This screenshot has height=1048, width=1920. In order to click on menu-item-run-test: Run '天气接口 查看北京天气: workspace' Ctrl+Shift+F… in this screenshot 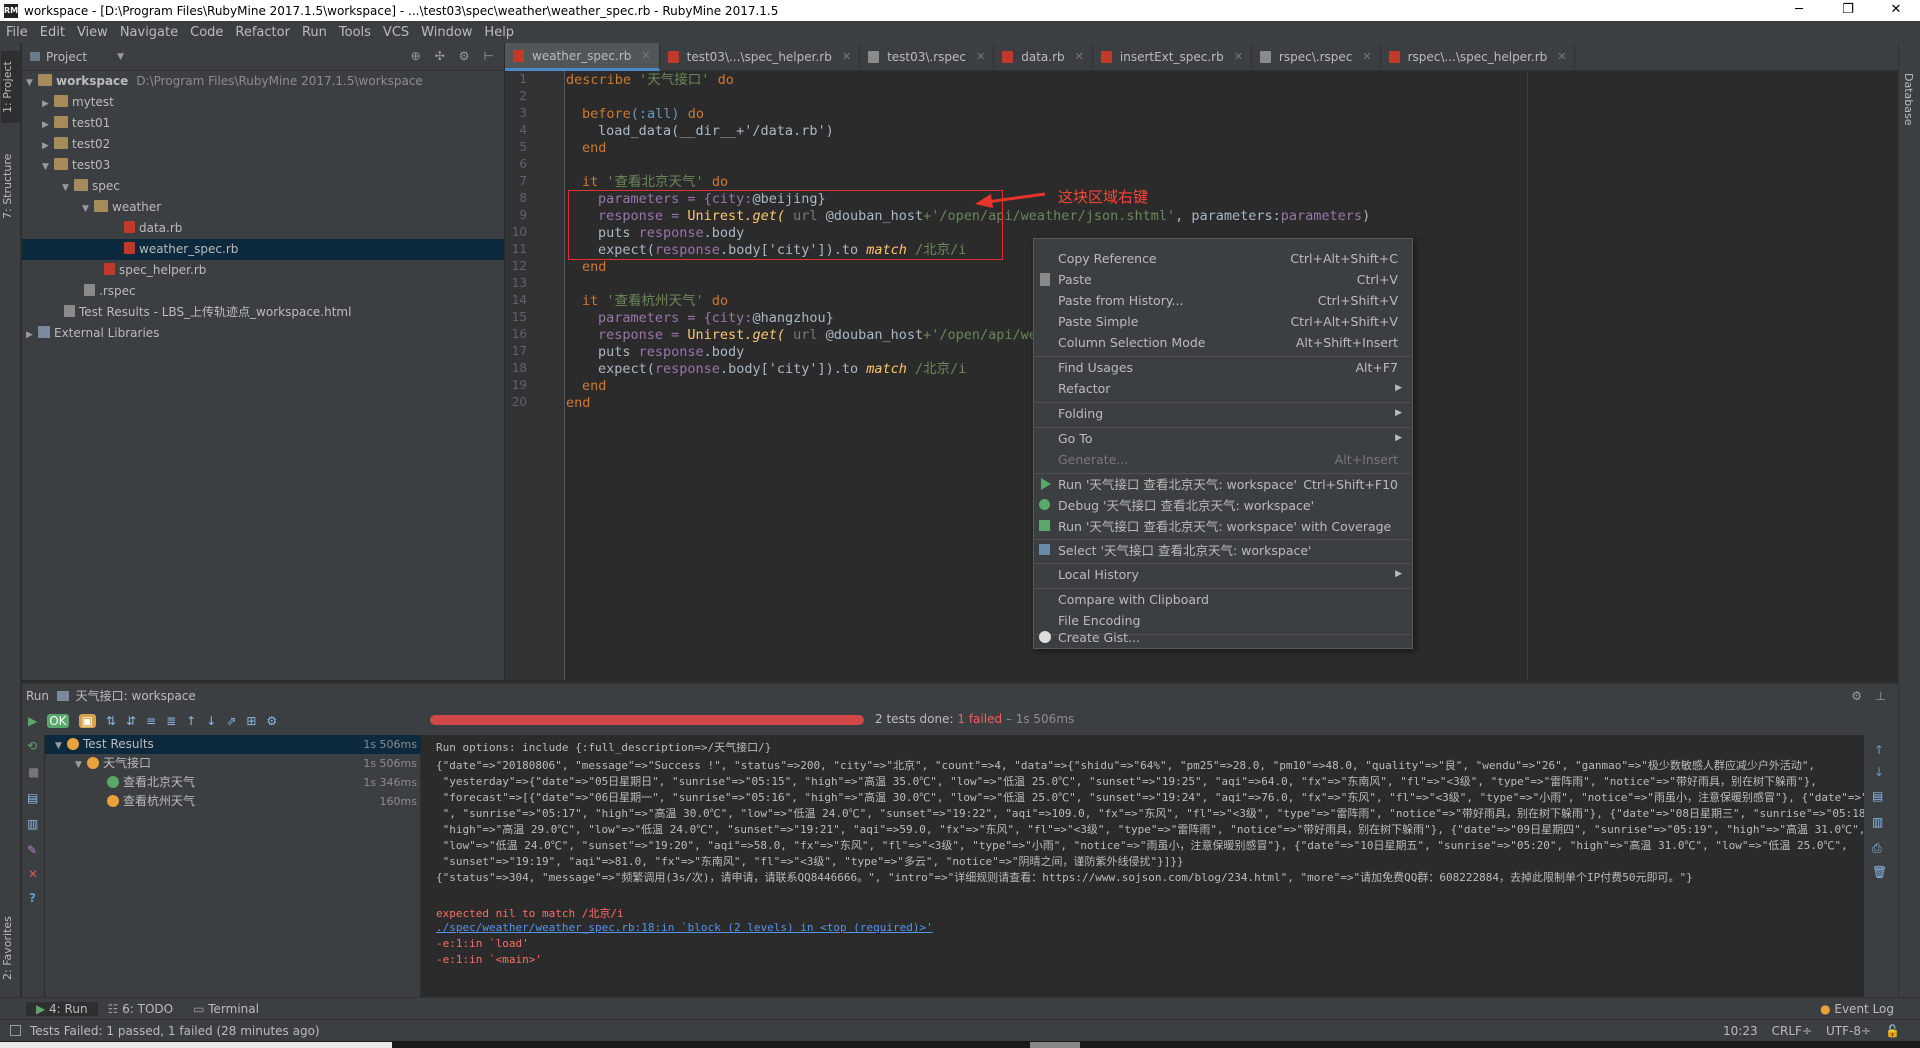, I will do `click(1223, 484)`.